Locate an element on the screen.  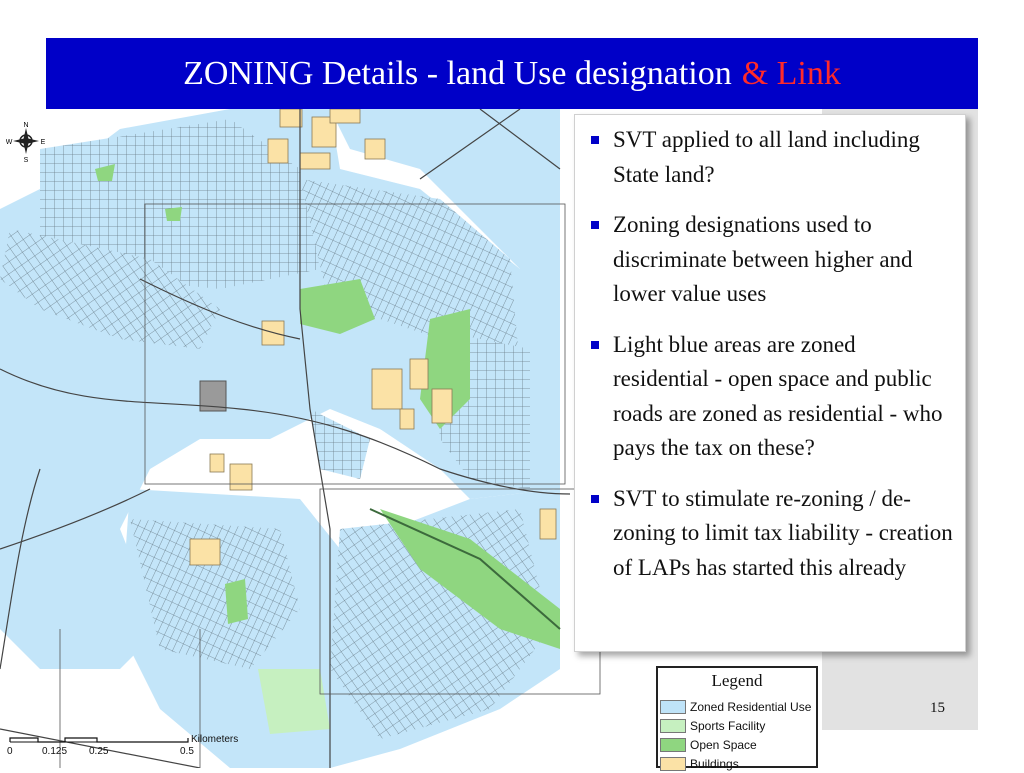
title-text: ZONING Details - land Use designation is located at coordinates (457, 73).